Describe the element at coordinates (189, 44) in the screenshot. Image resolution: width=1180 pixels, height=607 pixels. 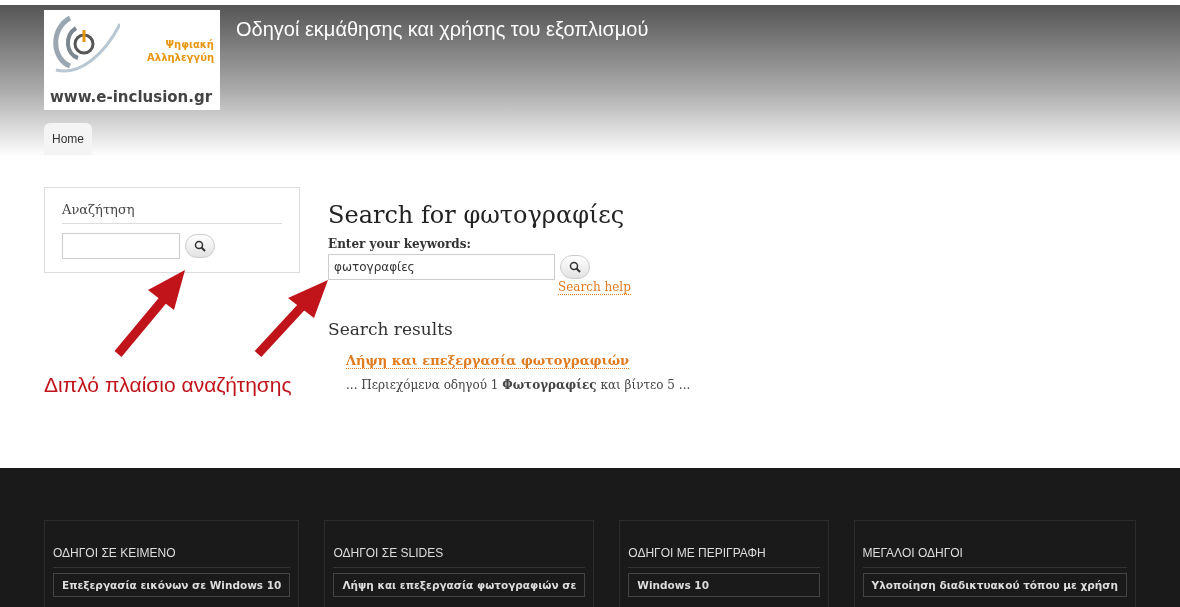
I see `logo-text: Ψηφιακή` at that location.